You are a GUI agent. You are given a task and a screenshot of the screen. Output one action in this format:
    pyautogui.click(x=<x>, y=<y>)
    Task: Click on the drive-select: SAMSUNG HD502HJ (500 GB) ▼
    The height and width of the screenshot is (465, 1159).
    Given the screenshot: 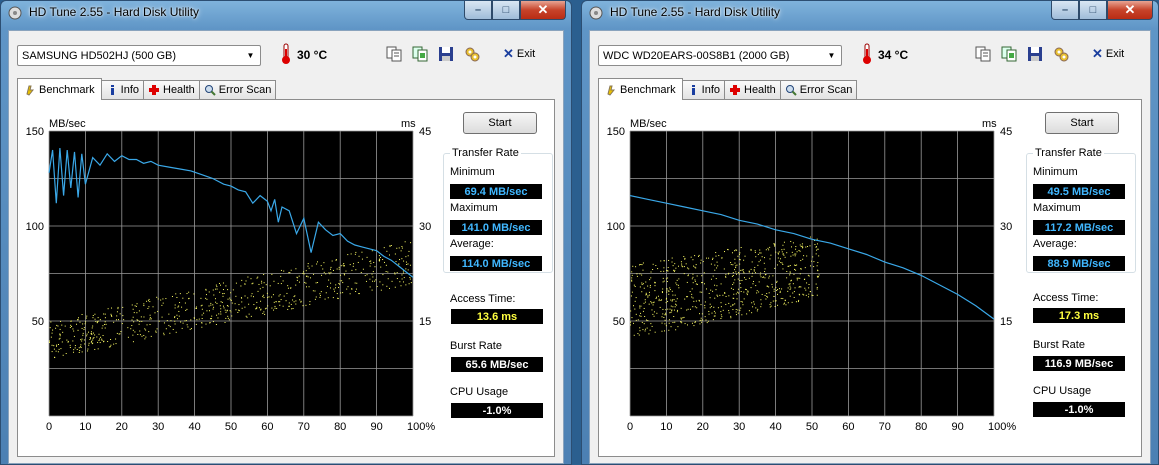 What is the action you would take?
    pyautogui.click(x=139, y=55)
    